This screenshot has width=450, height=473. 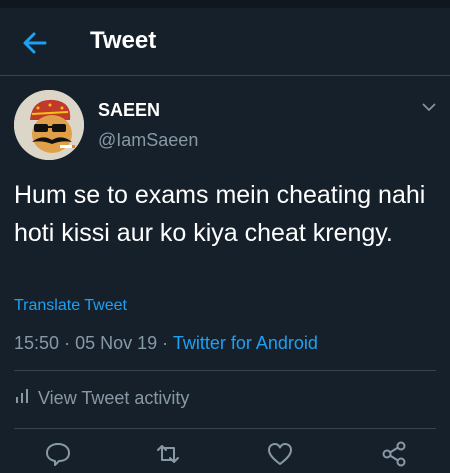 What do you see at coordinates (168, 454) in the screenshot?
I see `retweet-icon` at bounding box center [168, 454].